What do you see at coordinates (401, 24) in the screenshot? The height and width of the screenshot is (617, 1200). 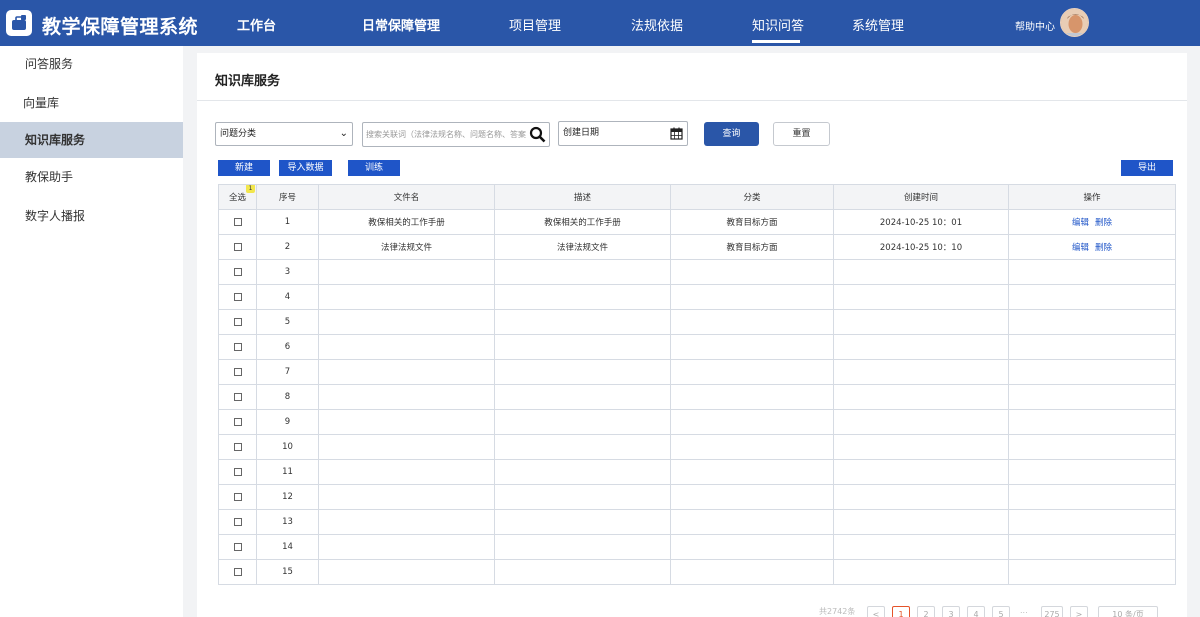 I see `nav-daily-support: 日常保障管理` at bounding box center [401, 24].